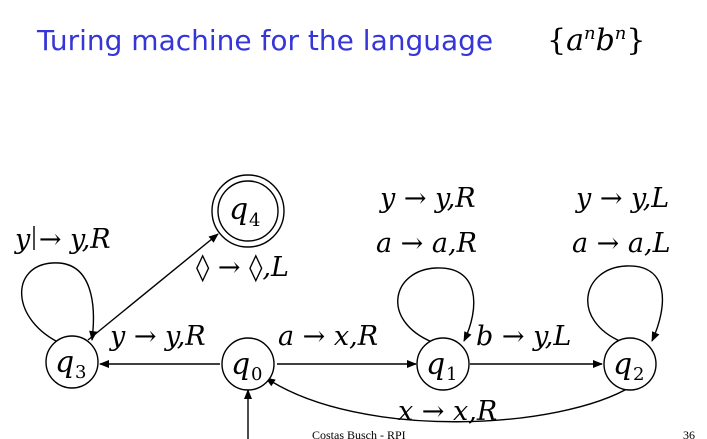  I want to click on state-q1: q 1, so click(443, 364).